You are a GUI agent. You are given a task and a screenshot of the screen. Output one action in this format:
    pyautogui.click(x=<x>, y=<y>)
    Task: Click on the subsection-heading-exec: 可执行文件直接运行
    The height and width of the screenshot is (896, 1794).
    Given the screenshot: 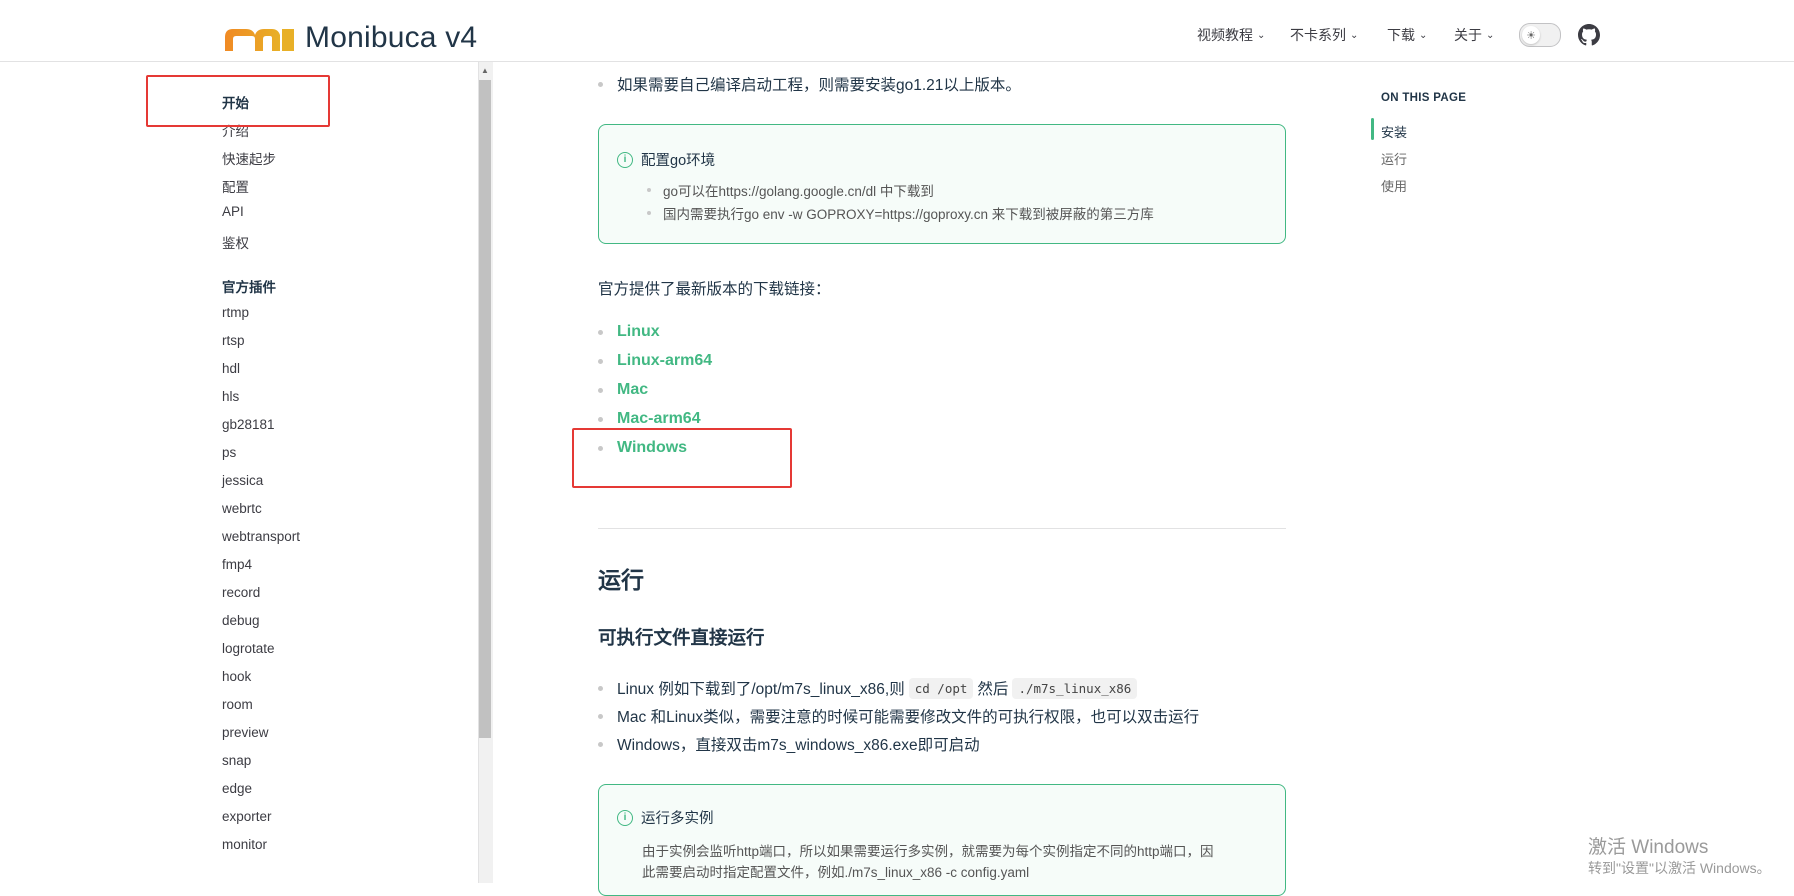 What is the action you would take?
    pyautogui.click(x=681, y=637)
    